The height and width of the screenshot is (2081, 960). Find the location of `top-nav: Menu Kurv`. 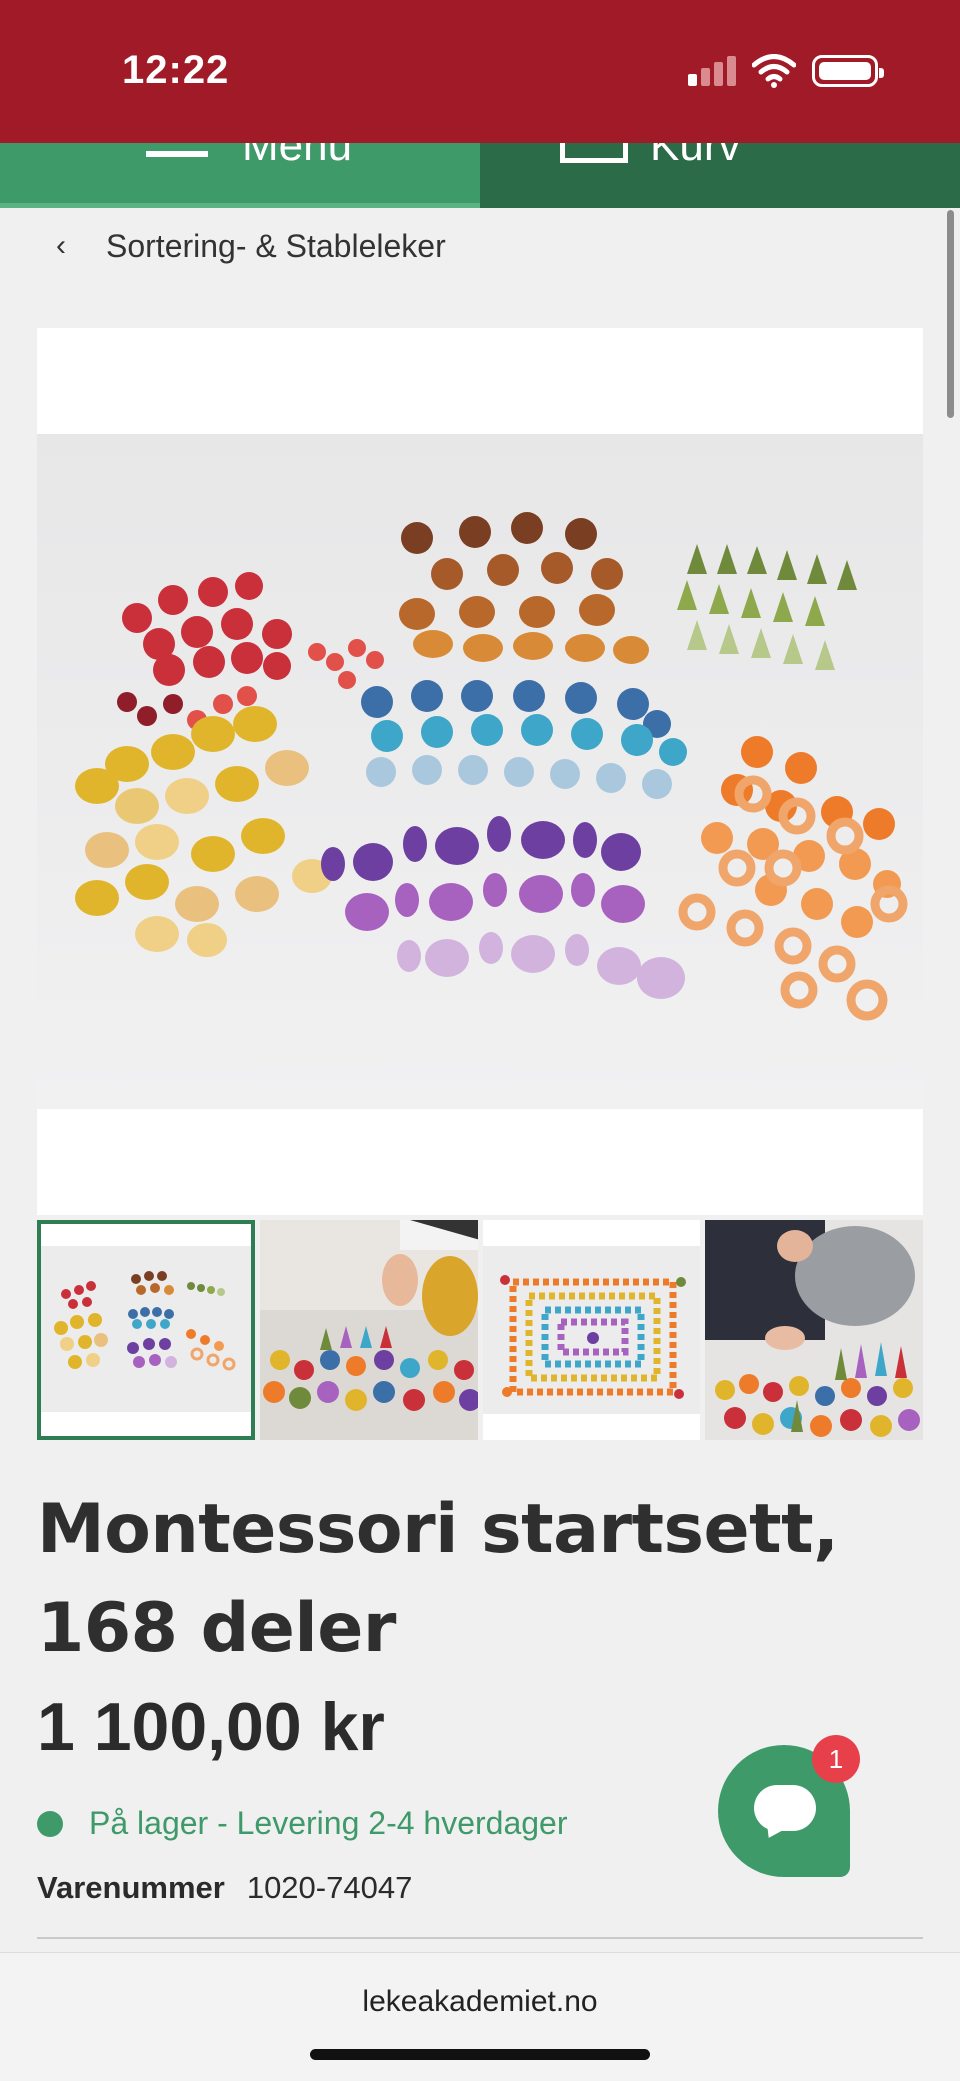

top-nav: Menu Kurv is located at coordinates (480, 175).